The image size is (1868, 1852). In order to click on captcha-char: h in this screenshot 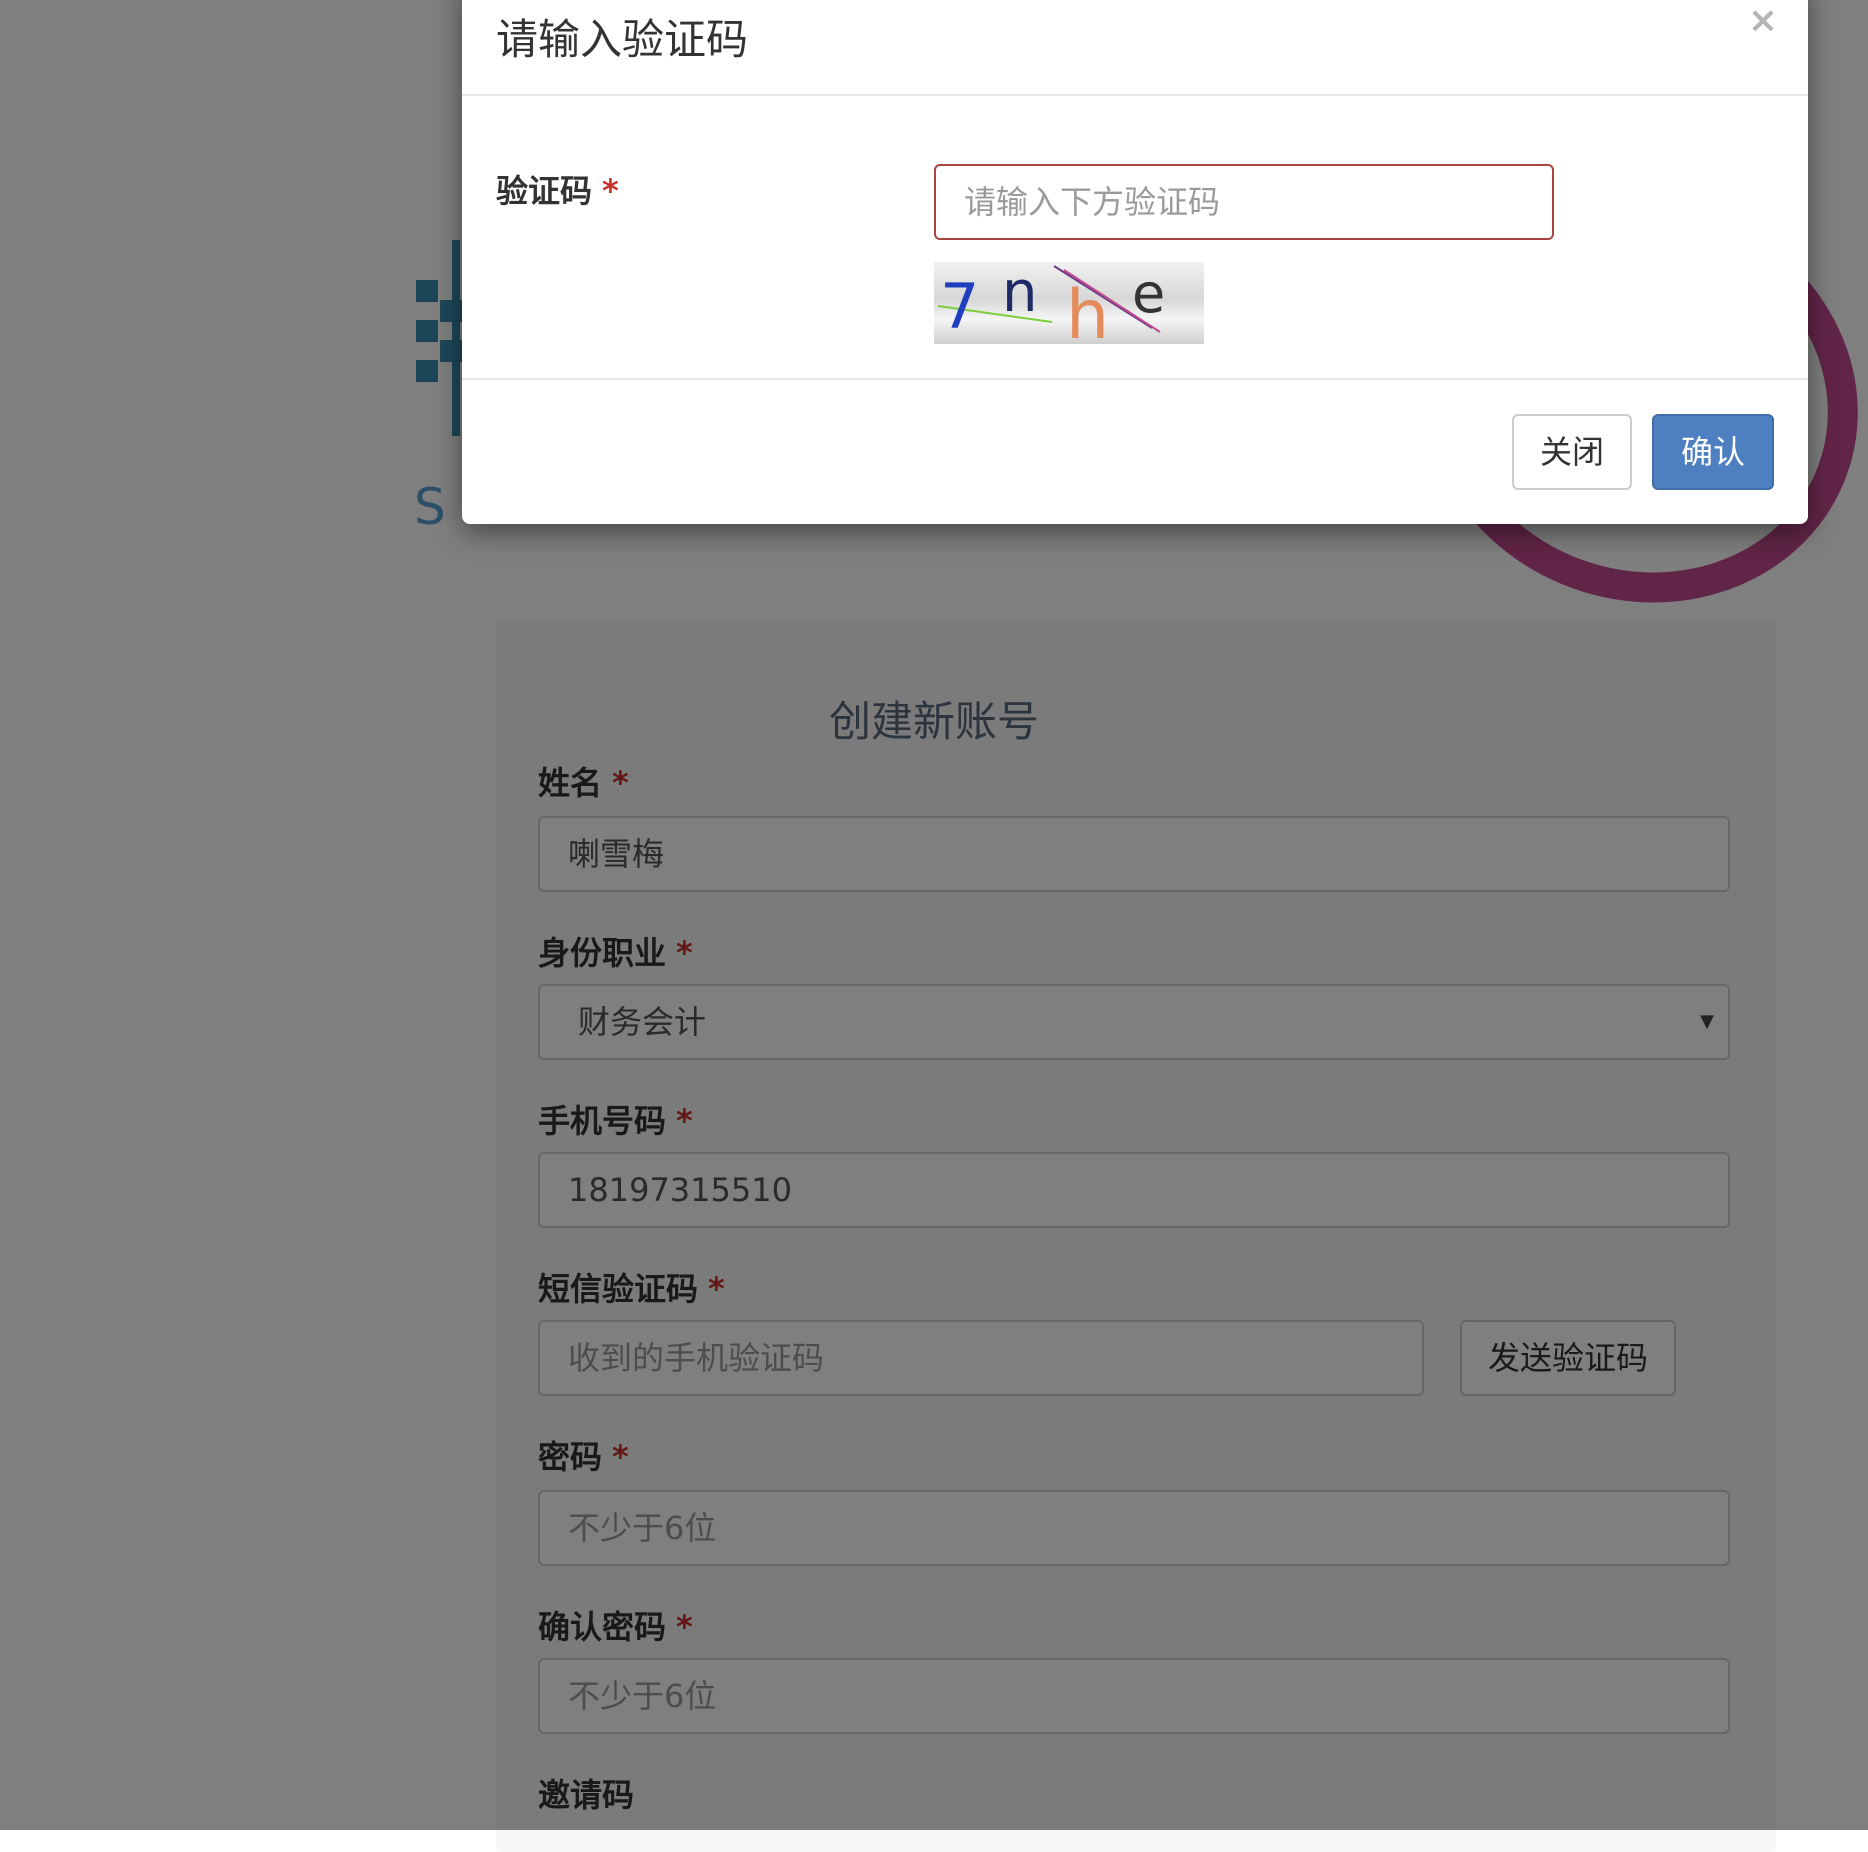, I will do `click(1088, 310)`.